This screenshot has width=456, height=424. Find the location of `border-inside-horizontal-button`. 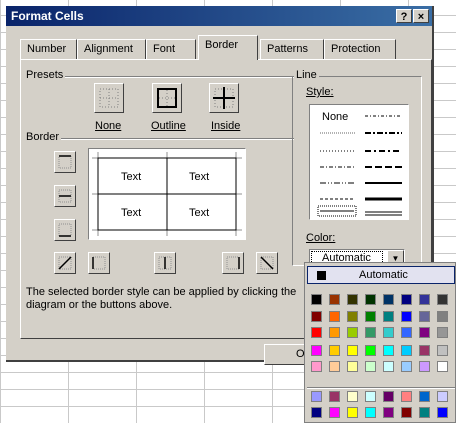

border-inside-horizontal-button is located at coordinates (65, 196).